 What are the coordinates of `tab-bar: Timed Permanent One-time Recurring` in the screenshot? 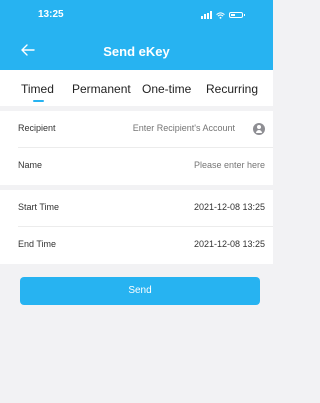 It's located at (136, 88).